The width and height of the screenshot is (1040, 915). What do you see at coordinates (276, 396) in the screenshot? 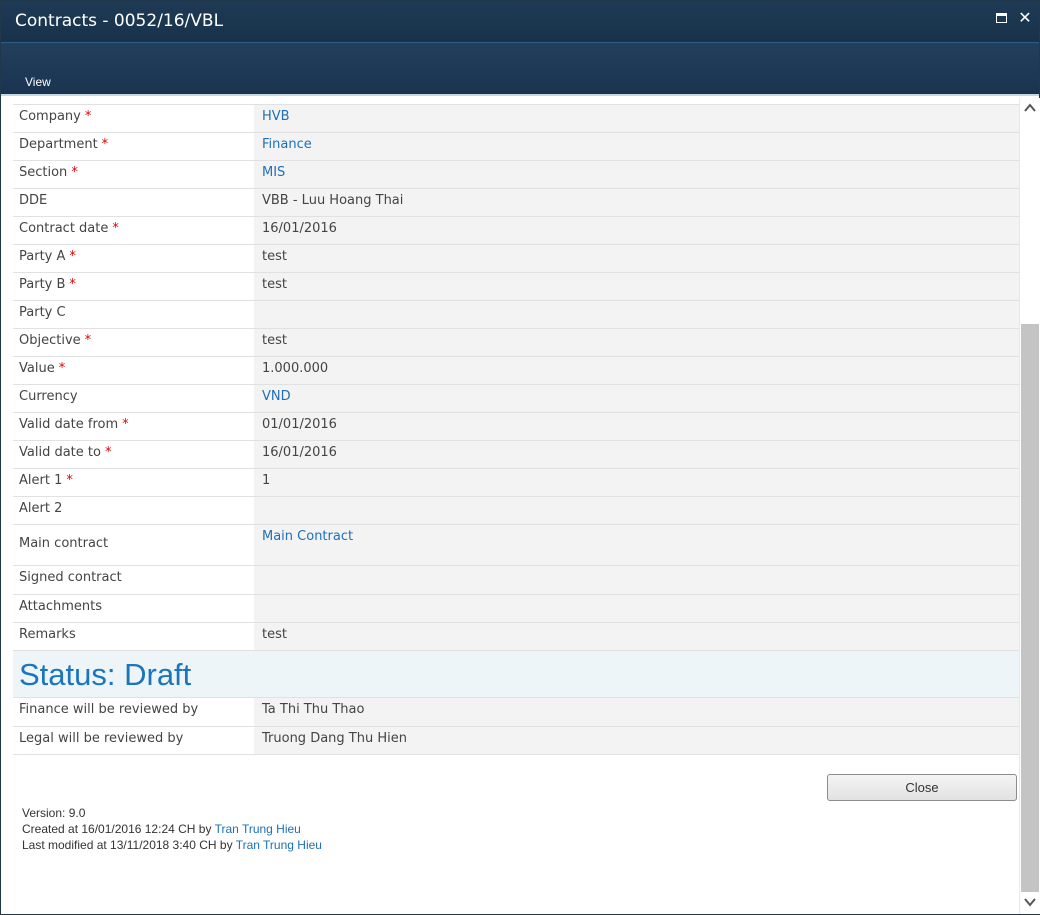
I see `currency-link: VND` at bounding box center [276, 396].